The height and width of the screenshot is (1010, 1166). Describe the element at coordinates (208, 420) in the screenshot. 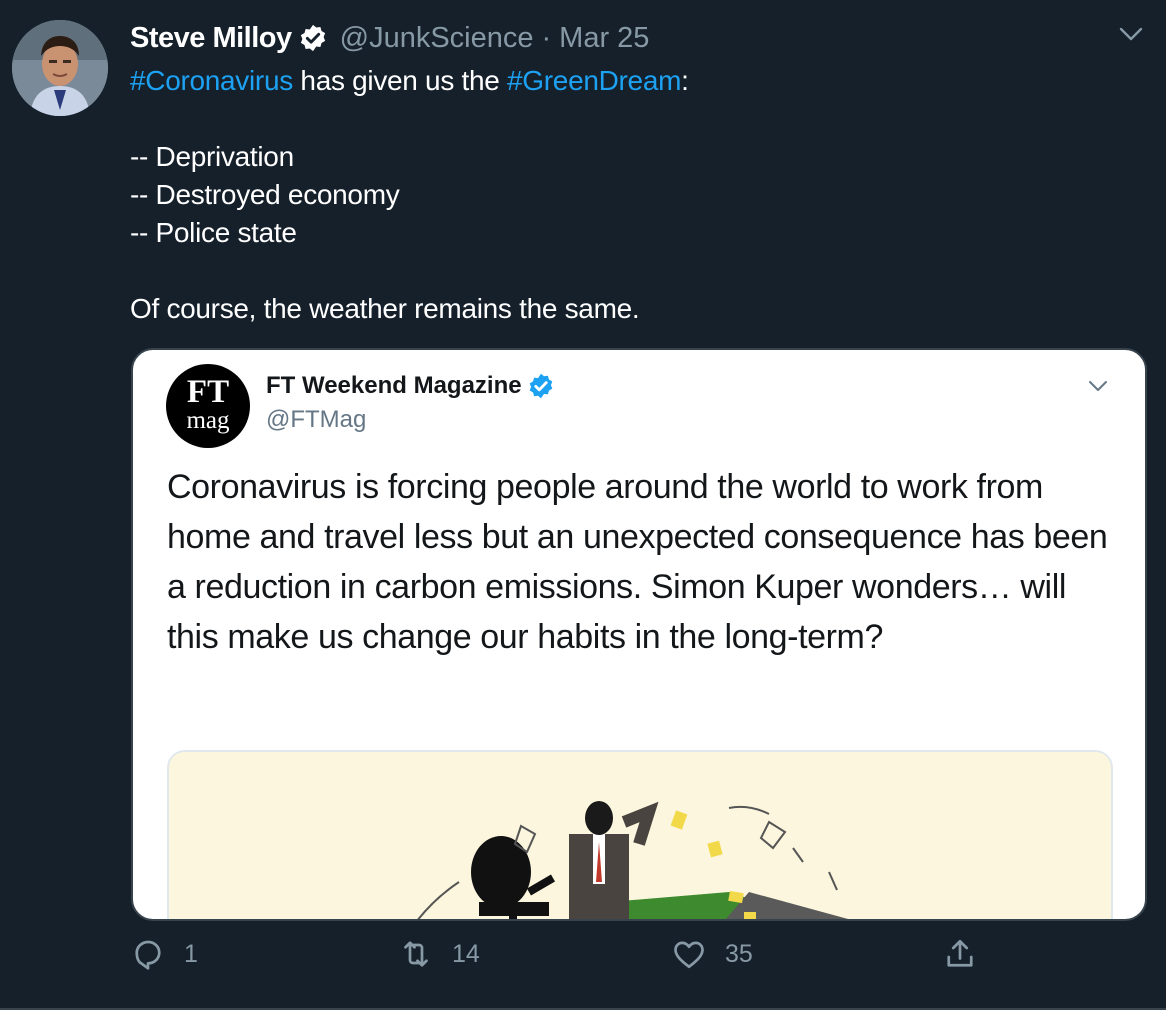

I see `logo-text-bottom: mag` at that location.